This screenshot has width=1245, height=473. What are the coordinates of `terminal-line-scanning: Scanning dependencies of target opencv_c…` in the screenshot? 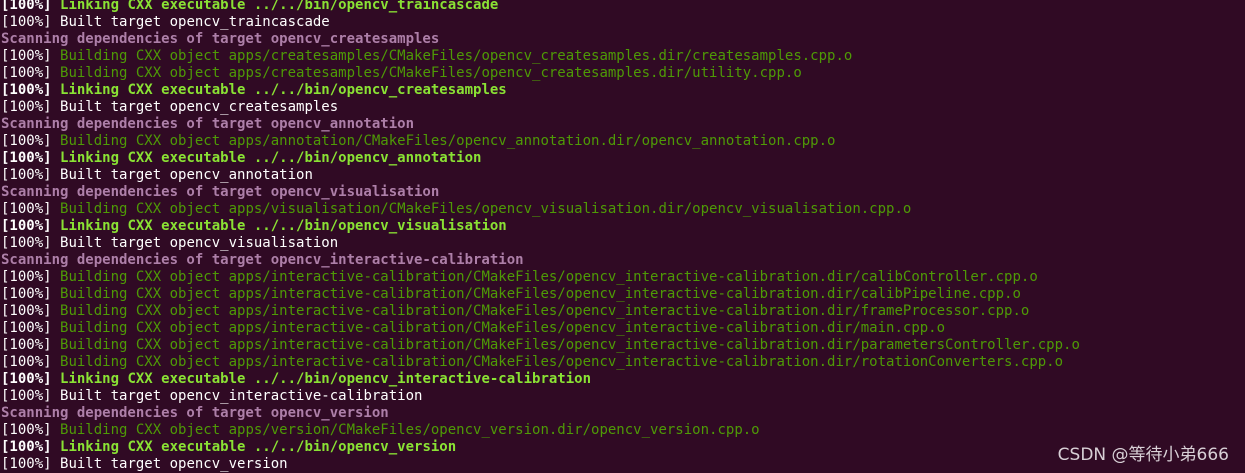 It's located at (623, 39).